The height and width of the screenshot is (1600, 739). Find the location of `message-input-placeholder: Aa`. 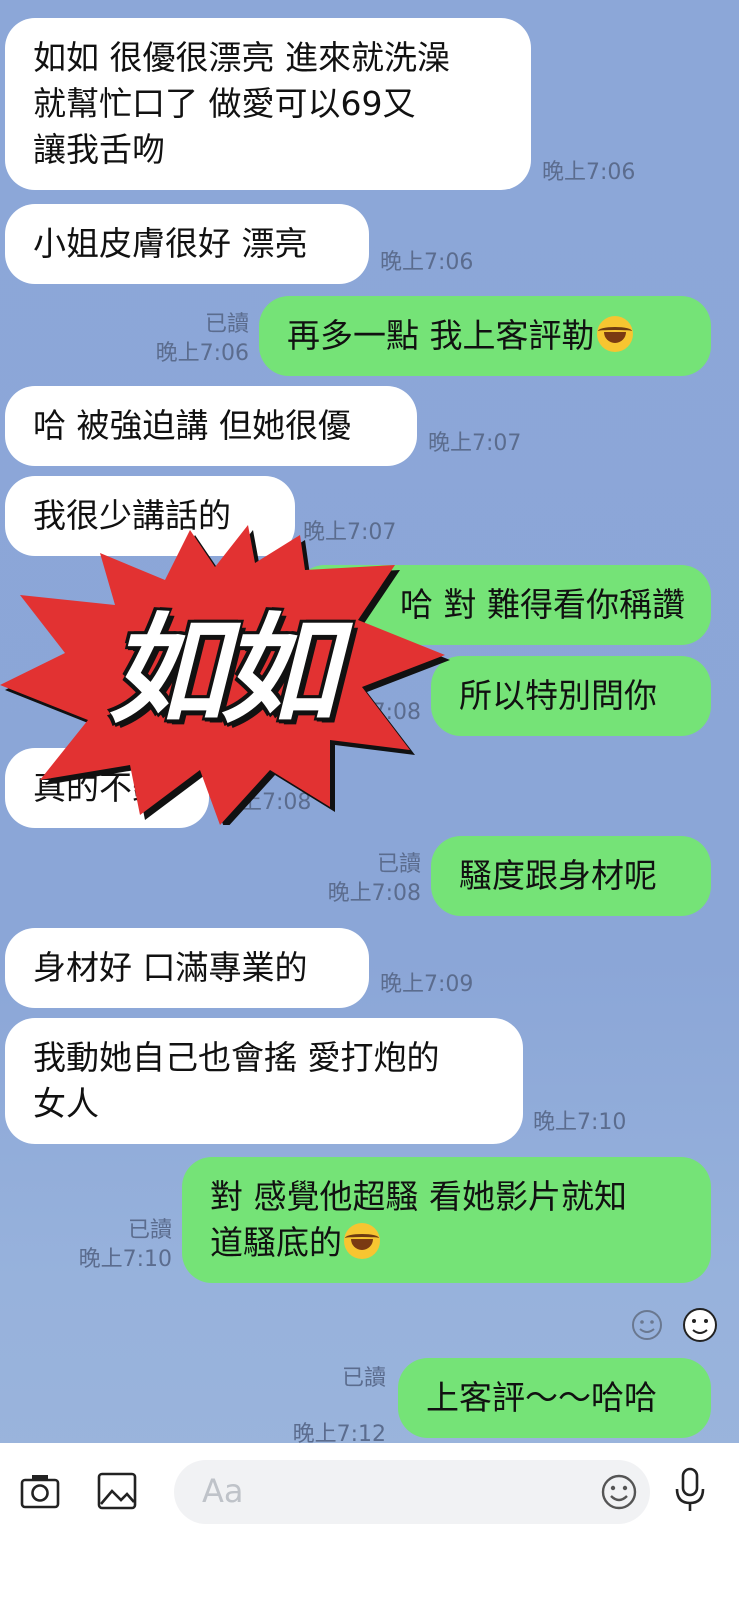

message-input-placeholder: Aa is located at coordinates (223, 1491).